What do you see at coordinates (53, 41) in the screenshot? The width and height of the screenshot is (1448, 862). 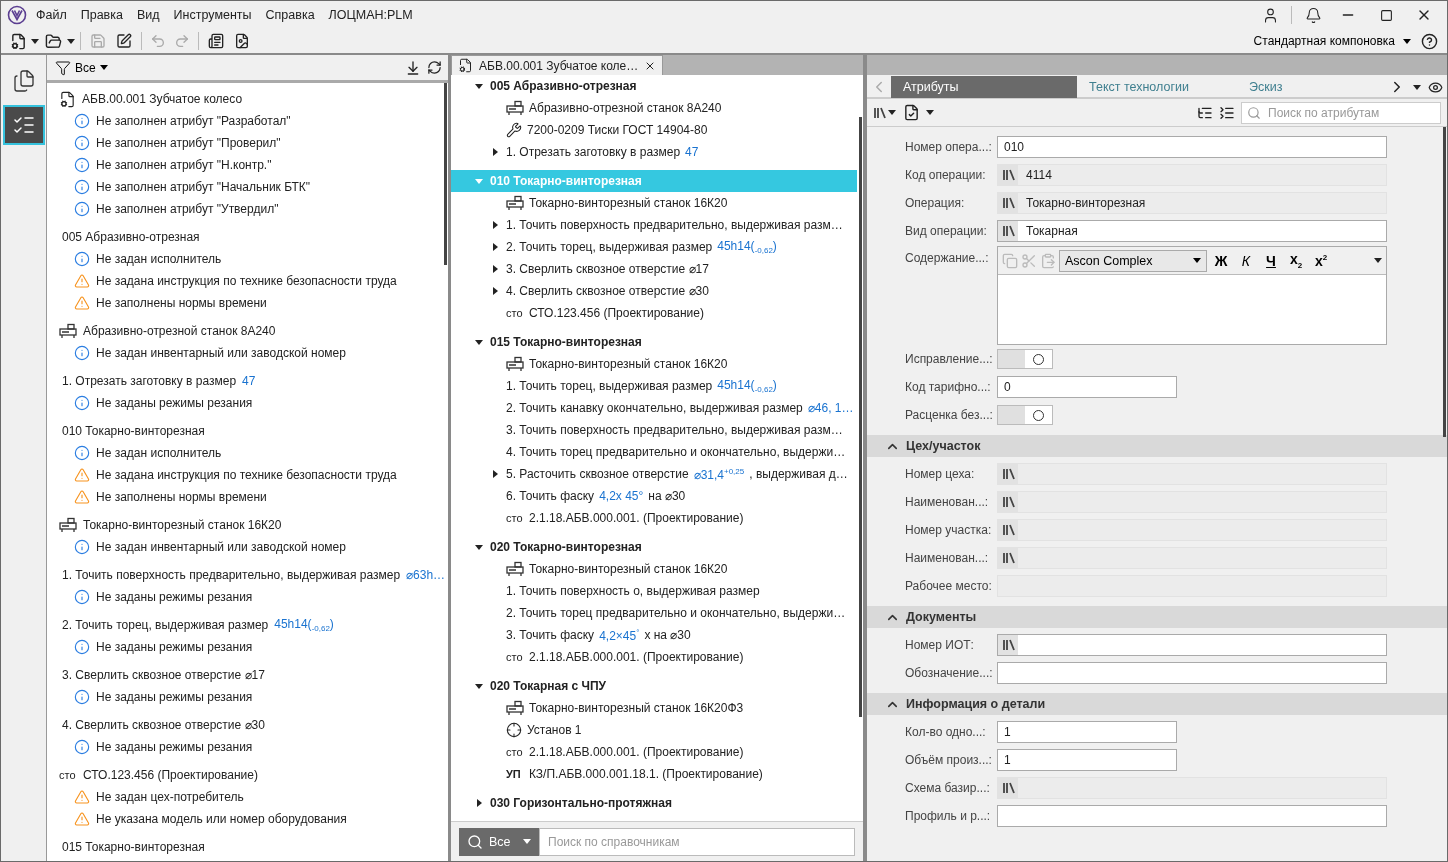 I see `folder-icon` at bounding box center [53, 41].